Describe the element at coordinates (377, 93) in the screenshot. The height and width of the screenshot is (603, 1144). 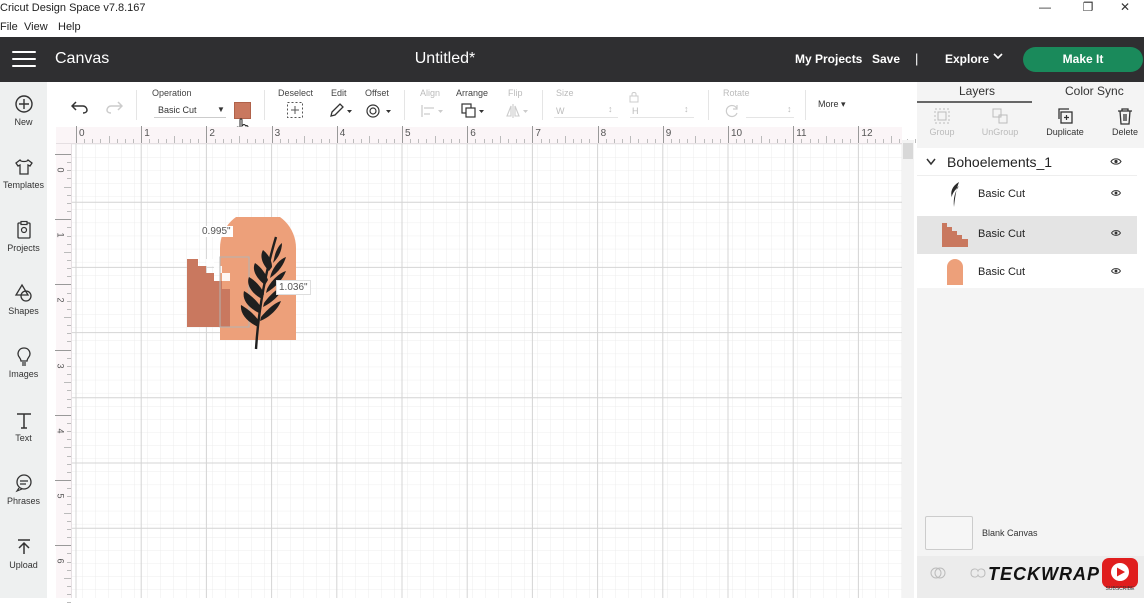
I see `offset-label: Offset` at that location.